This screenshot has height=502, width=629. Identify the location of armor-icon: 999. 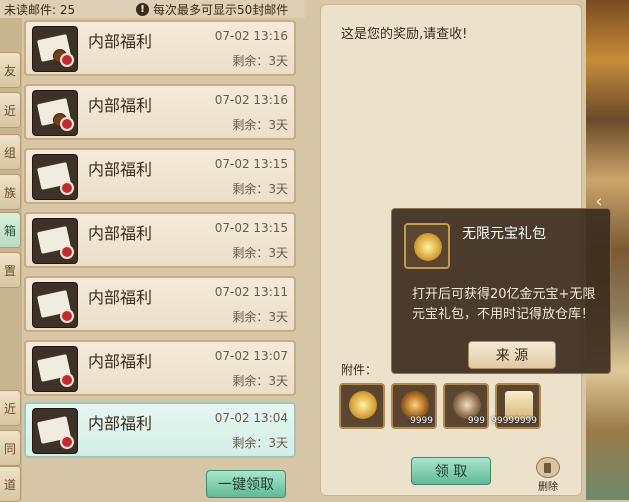
(466, 406).